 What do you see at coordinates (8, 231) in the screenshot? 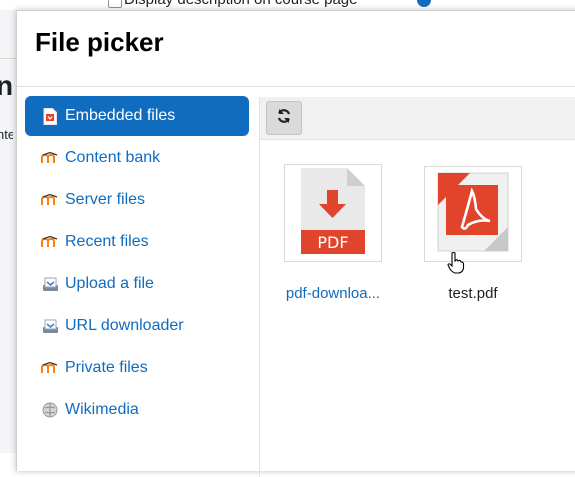
I see `background-left-panel: nt nte` at bounding box center [8, 231].